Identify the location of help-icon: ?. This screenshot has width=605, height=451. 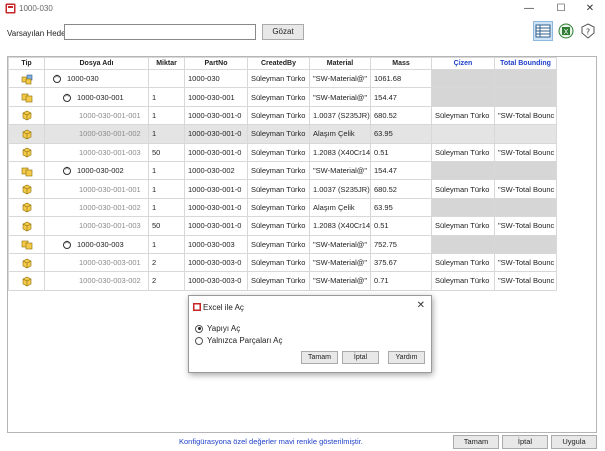
(588, 31).